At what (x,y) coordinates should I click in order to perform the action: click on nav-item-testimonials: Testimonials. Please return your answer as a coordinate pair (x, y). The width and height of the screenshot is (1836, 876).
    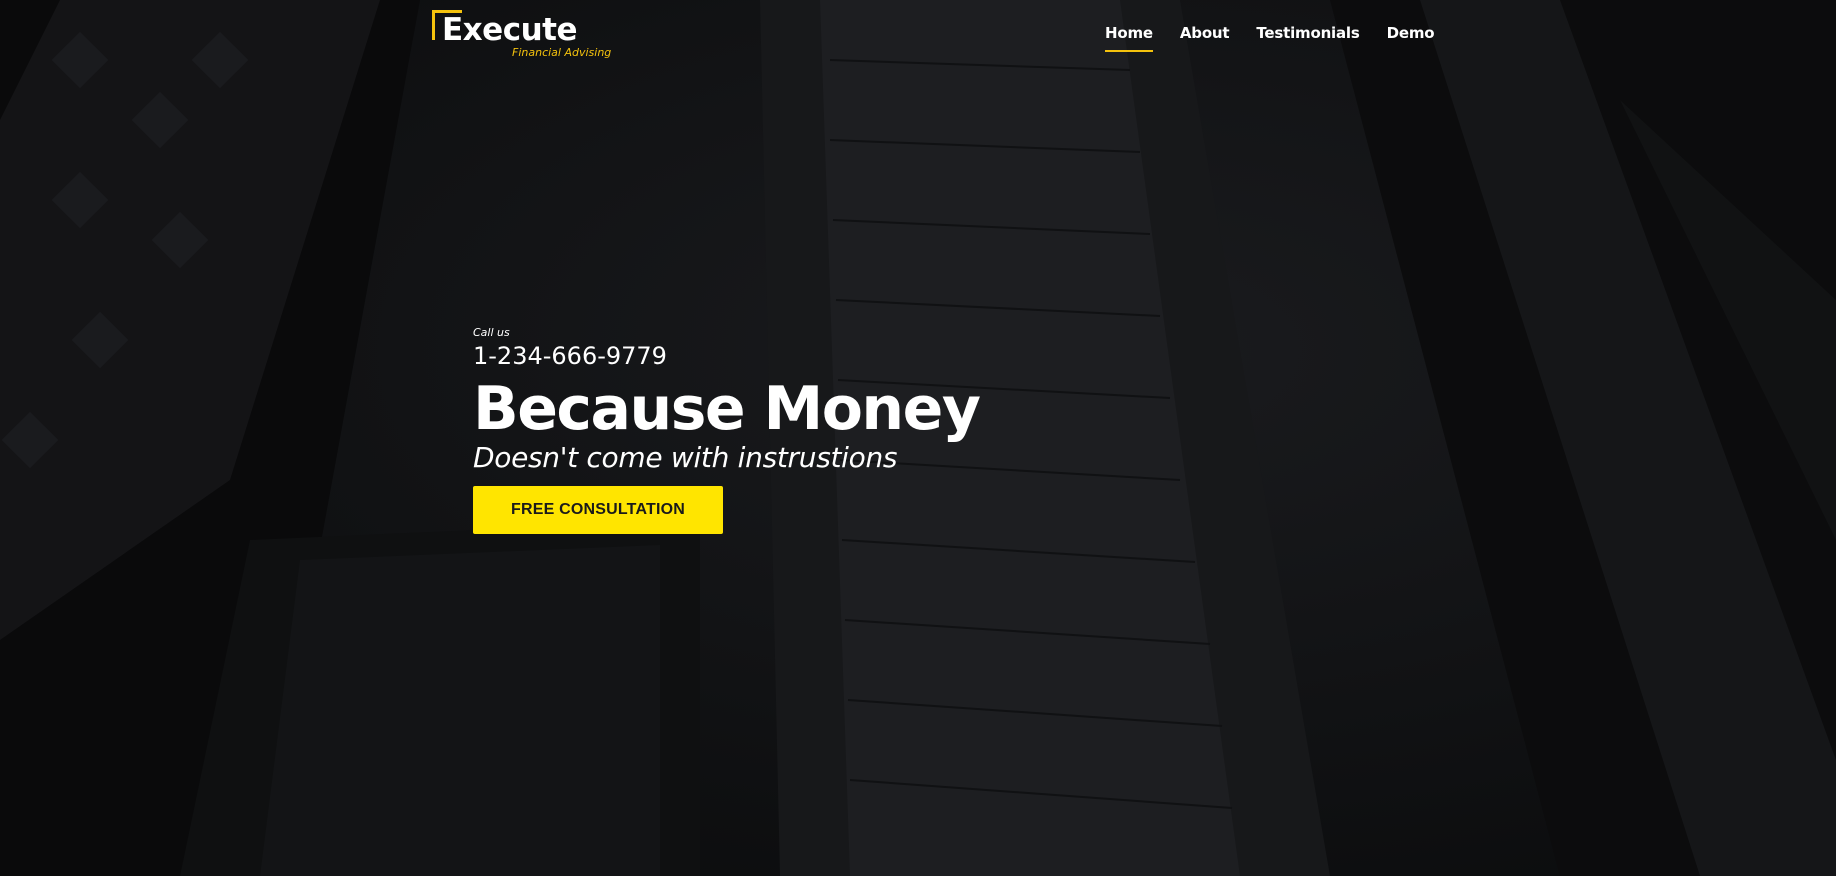
    Looking at the image, I should click on (1307, 38).